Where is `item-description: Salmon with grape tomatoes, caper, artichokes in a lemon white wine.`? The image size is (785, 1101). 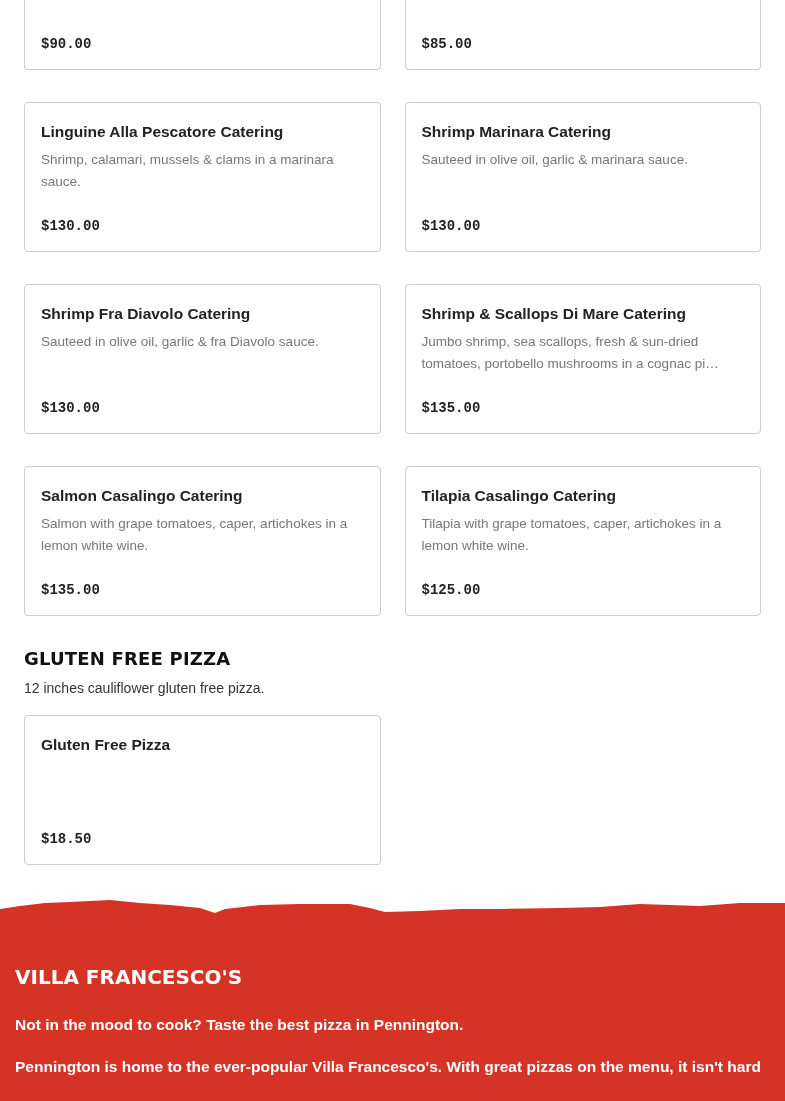
item-description: Salmon with grape tomatoes, caper, artichokes in a lemon white wine. is located at coordinates (195, 535).